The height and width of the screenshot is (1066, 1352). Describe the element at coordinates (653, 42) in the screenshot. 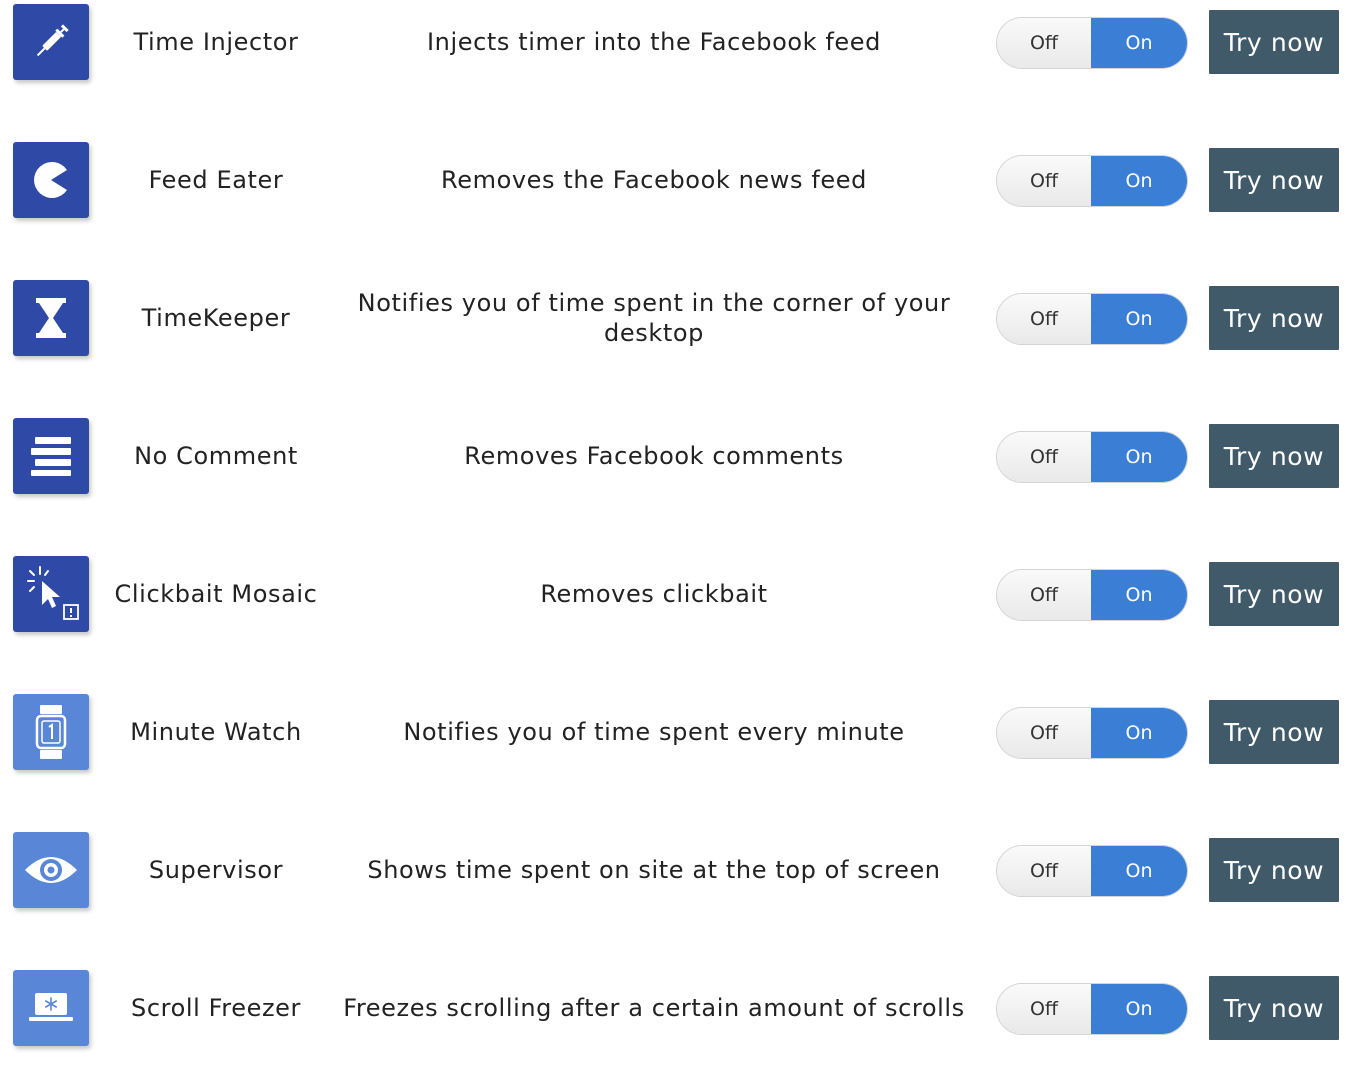

I see `feature-description: Injects timer into the Facebook feed` at that location.